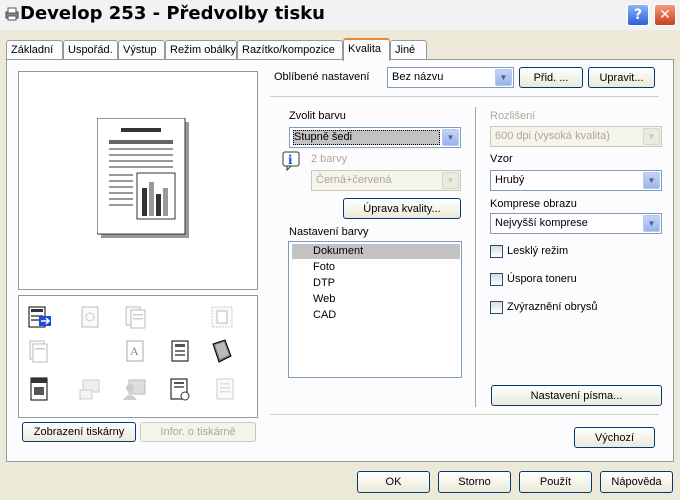 This screenshot has width=680, height=500. What do you see at coordinates (375, 137) in the screenshot?
I see `color-select: Stupně šedi ▼` at bounding box center [375, 137].